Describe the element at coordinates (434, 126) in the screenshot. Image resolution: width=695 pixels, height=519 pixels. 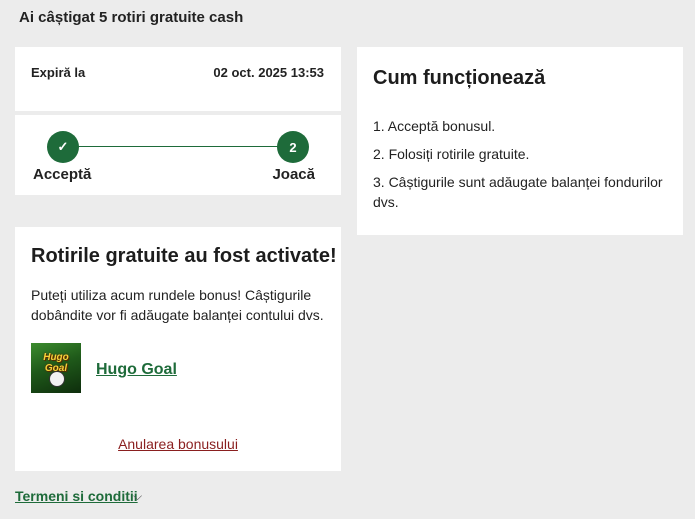
I see `list-item: 1. Acceptă bonusul.` at that location.